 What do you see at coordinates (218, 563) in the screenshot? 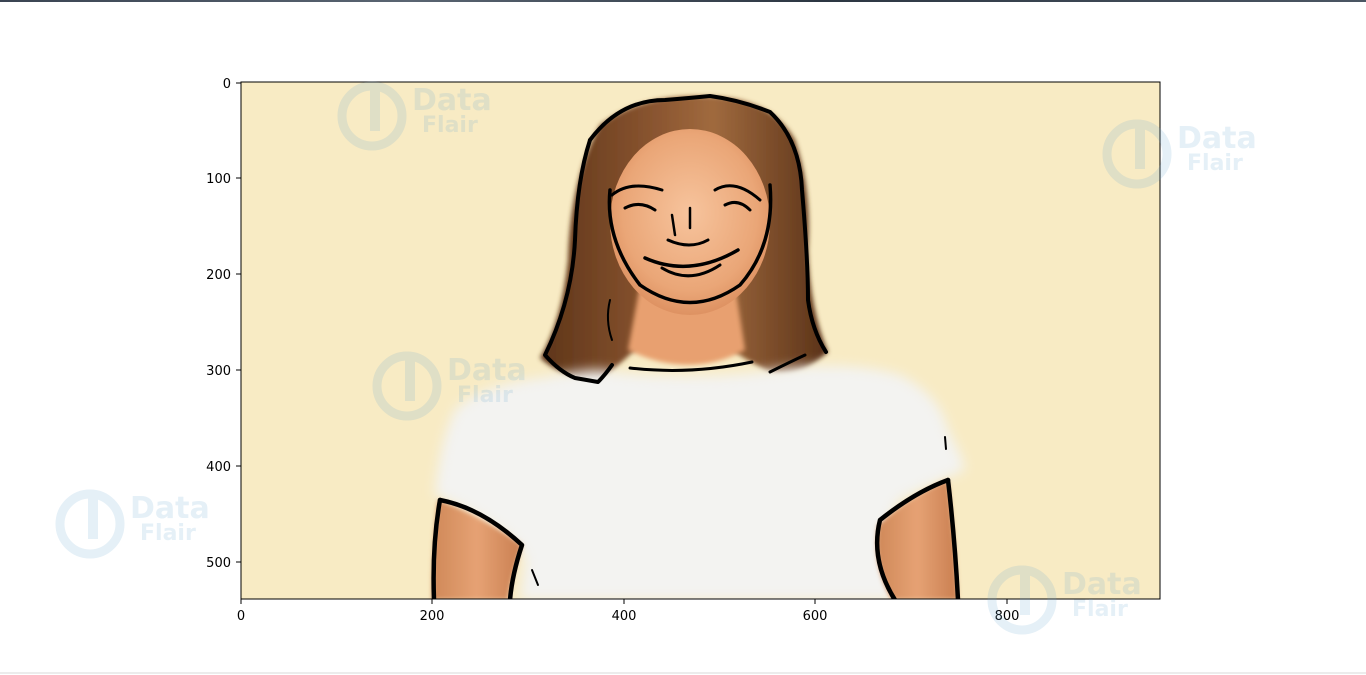
I see `y-tick-label: 500` at bounding box center [218, 563].